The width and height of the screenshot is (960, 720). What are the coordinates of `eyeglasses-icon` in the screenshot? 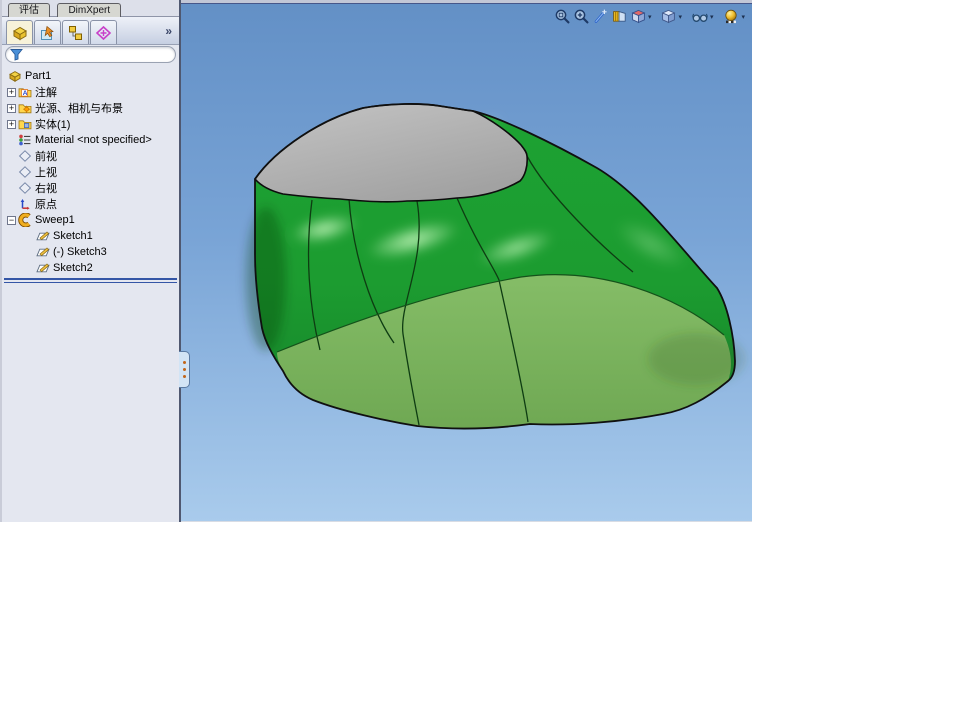 It's located at (700, 17).